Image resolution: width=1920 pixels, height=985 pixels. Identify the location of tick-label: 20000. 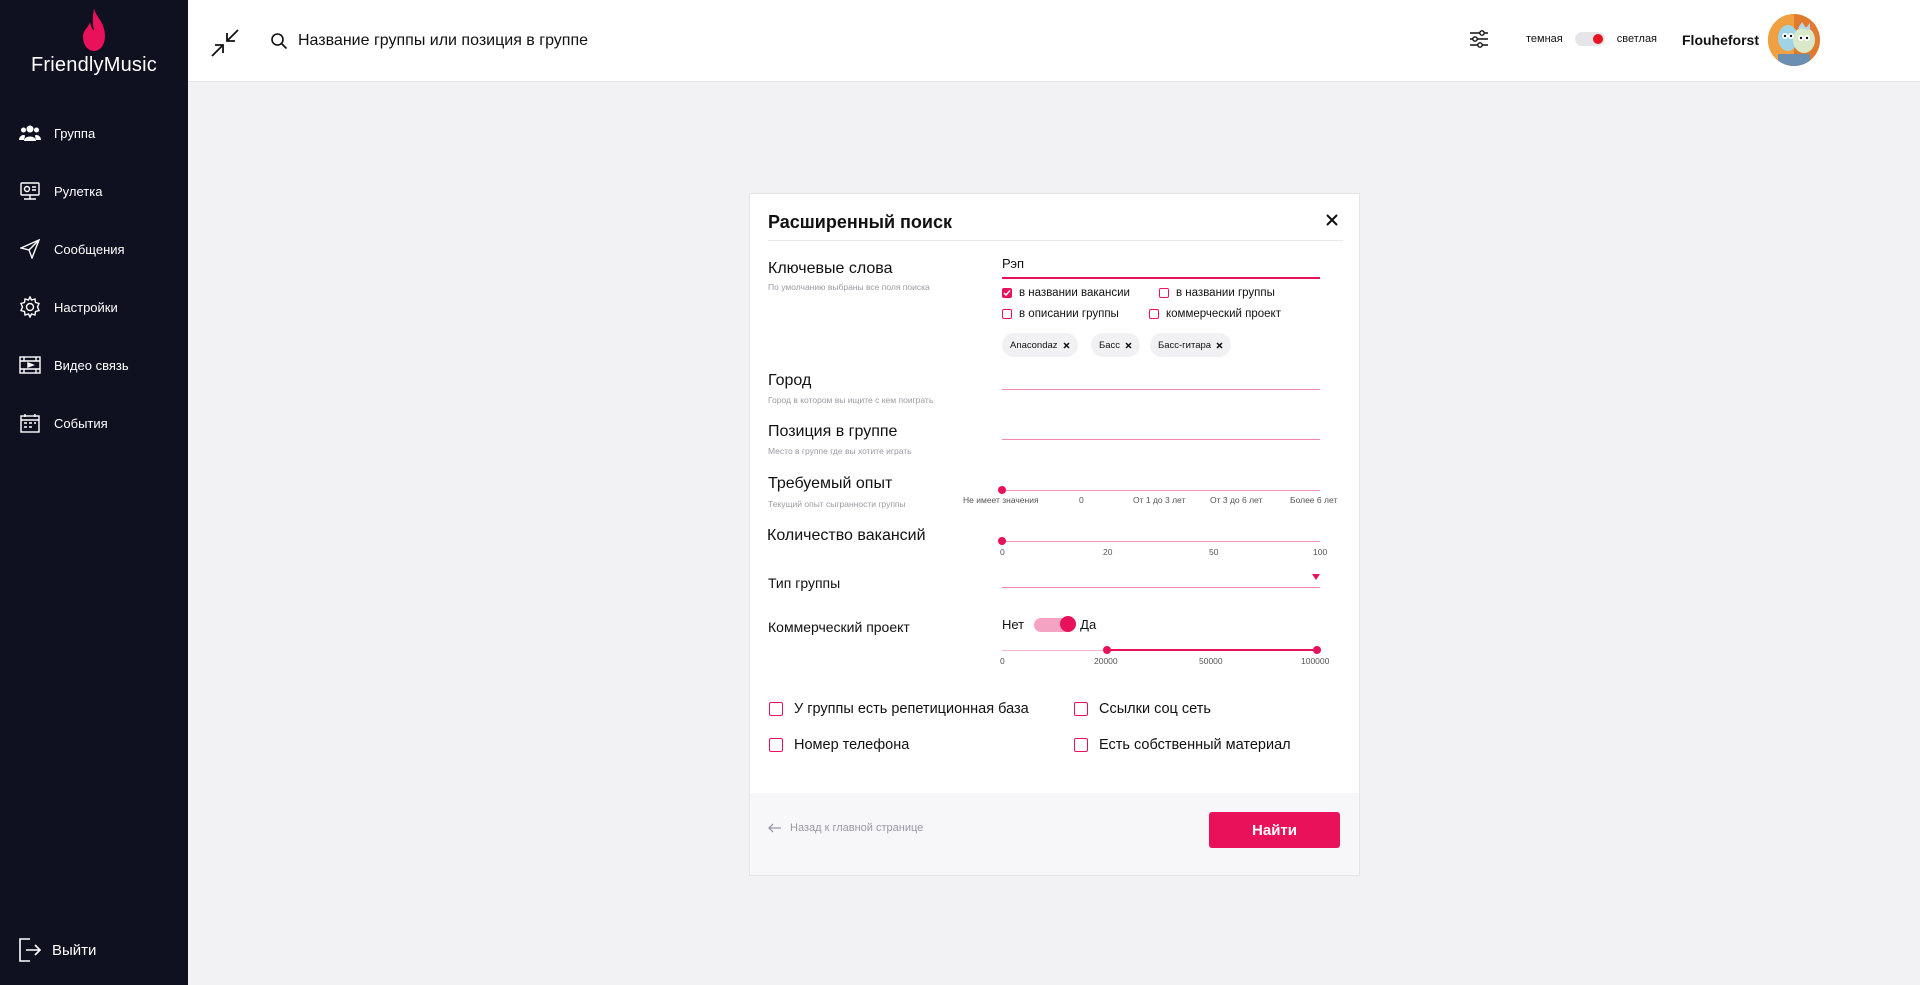
(1106, 661).